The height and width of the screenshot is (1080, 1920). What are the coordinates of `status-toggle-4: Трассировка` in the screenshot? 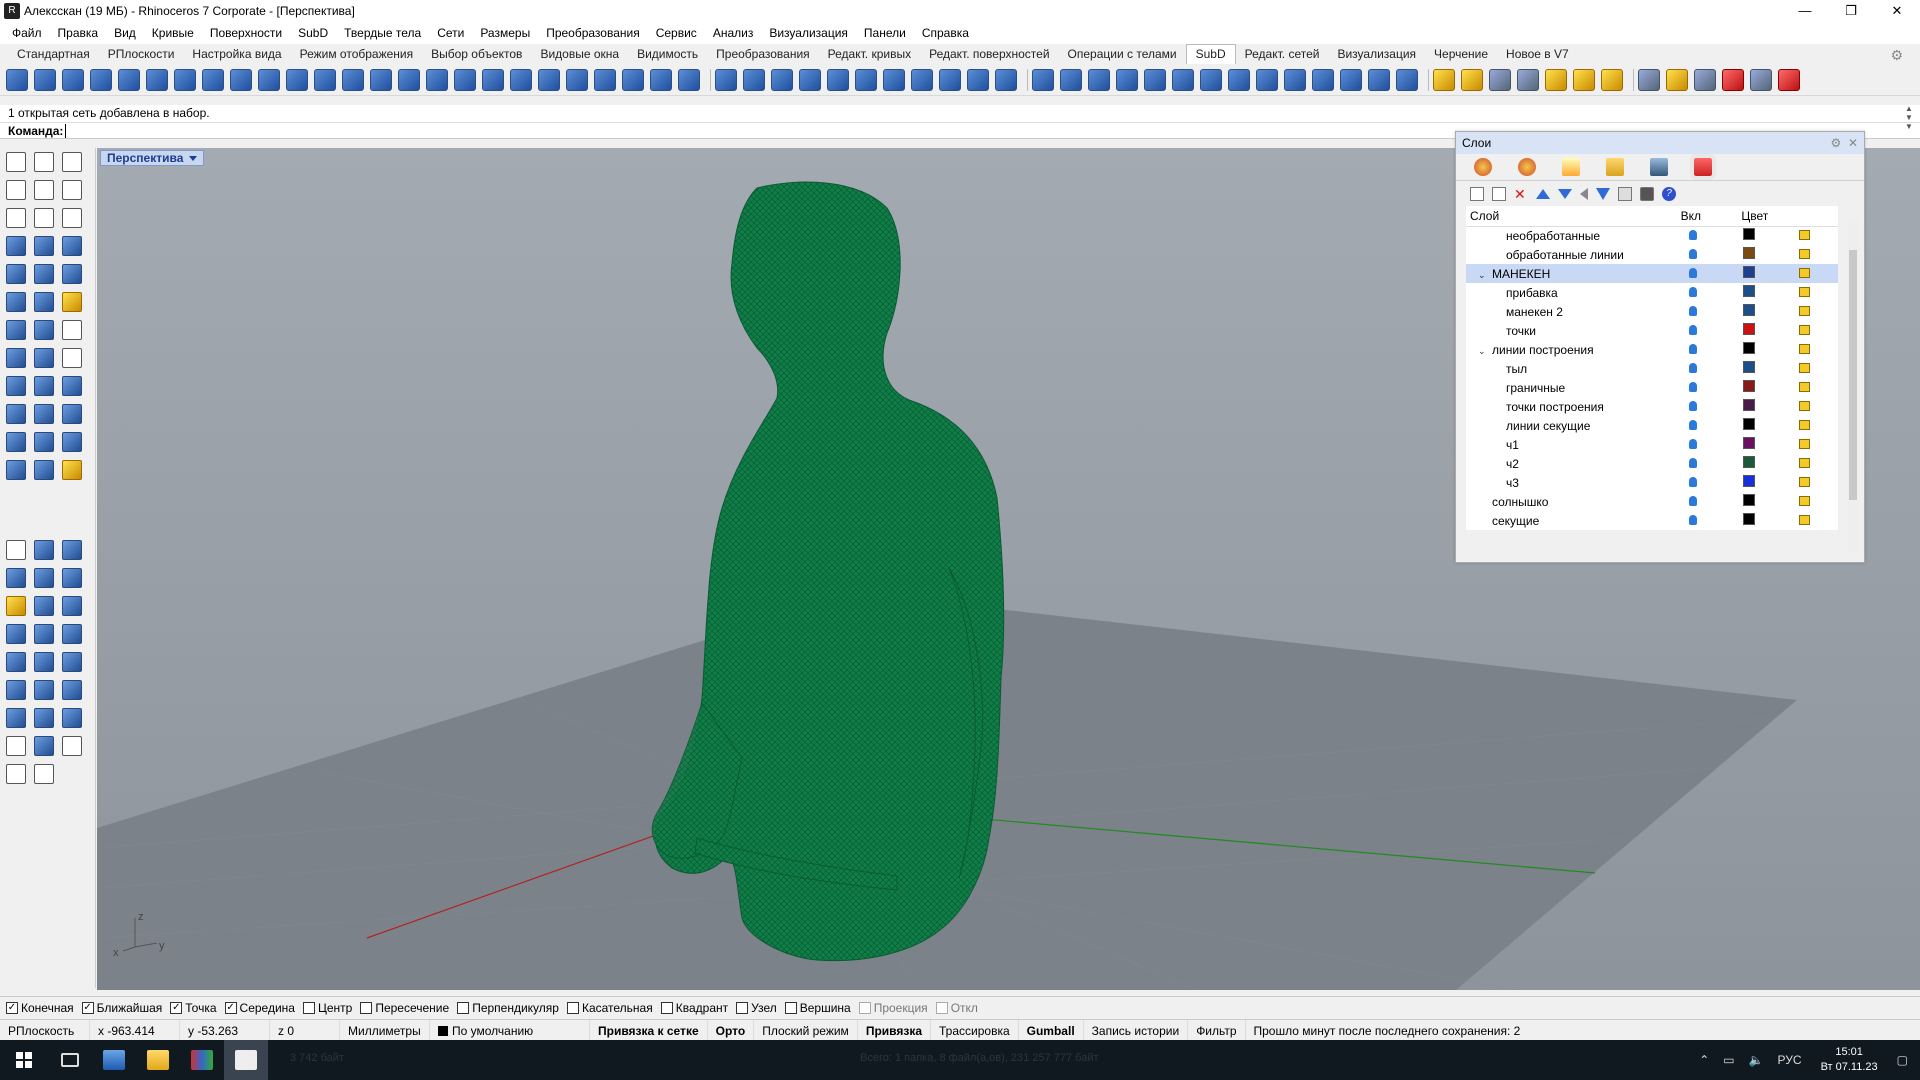 It's located at (975, 1030).